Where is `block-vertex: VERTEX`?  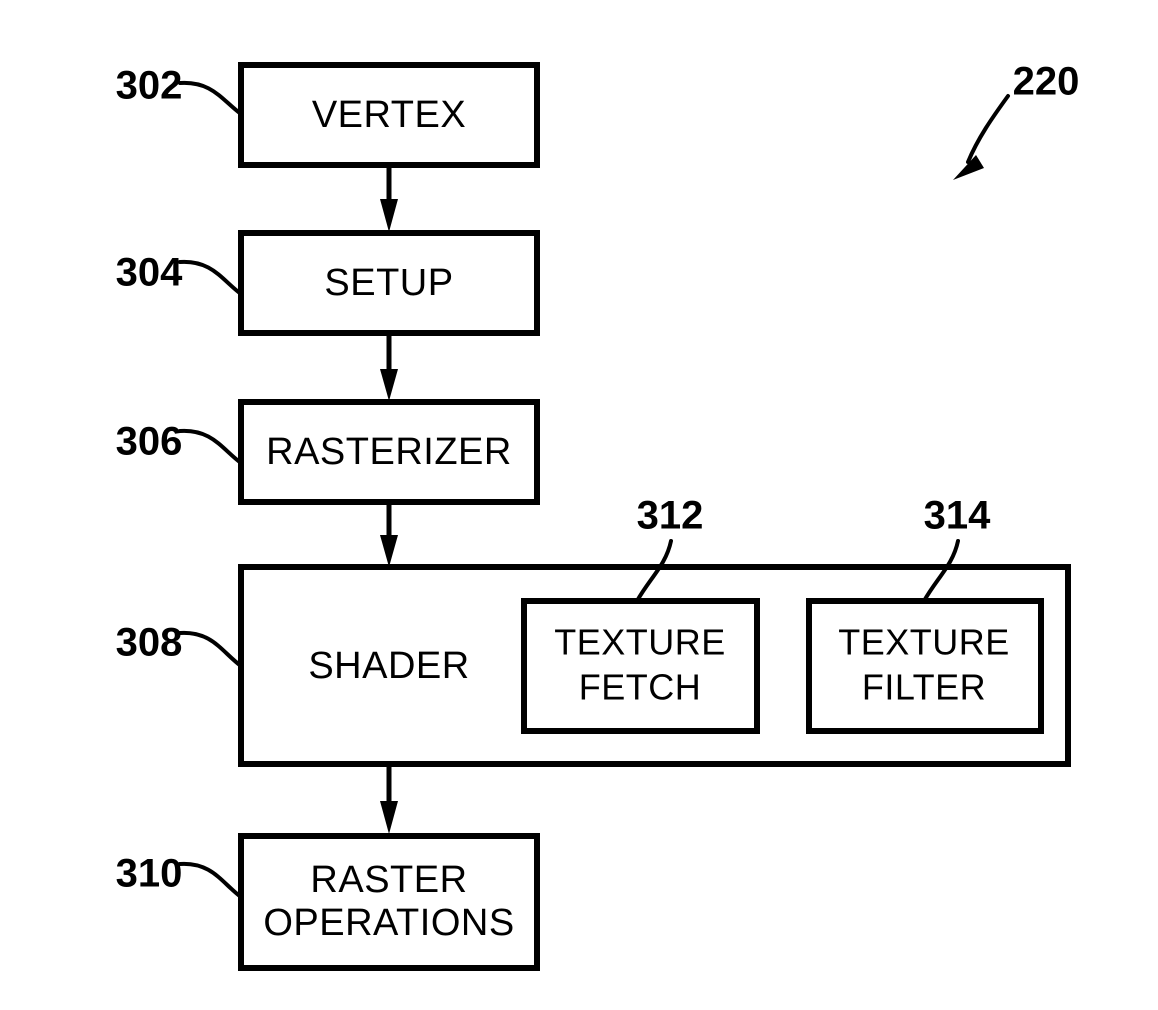 block-vertex: VERTEX is located at coordinates (389, 115).